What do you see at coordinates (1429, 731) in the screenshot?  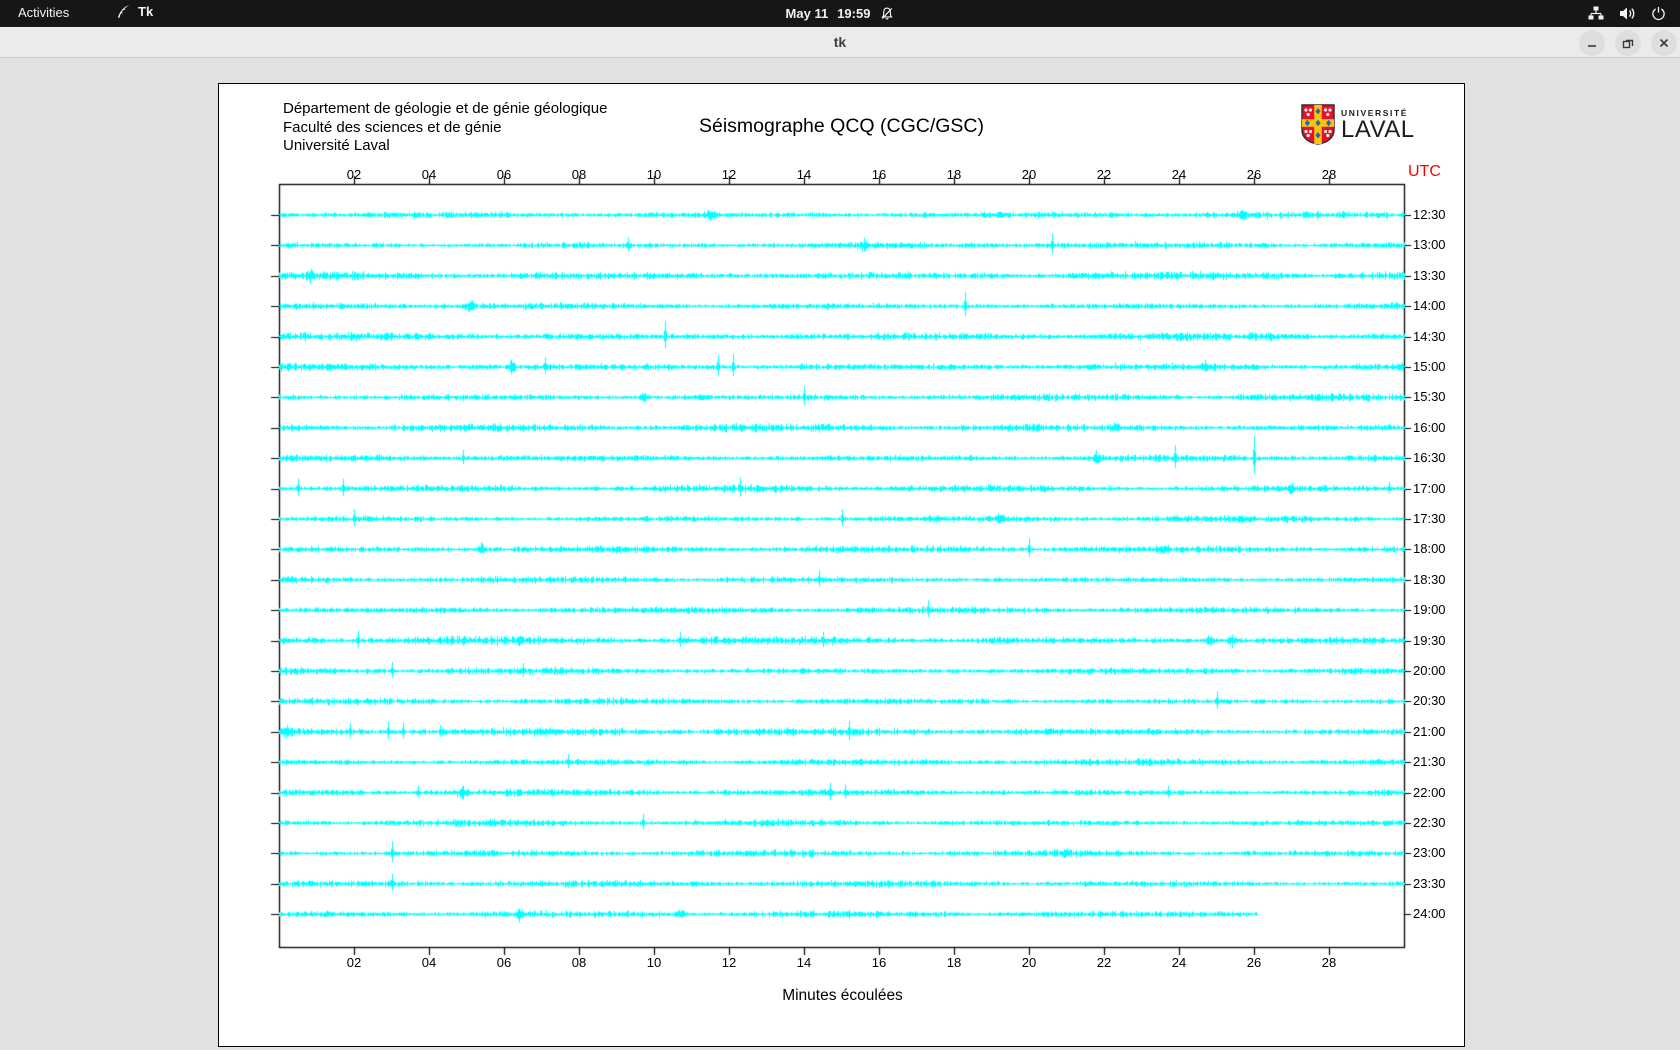 I see `utc-time-label: 21:00` at bounding box center [1429, 731].